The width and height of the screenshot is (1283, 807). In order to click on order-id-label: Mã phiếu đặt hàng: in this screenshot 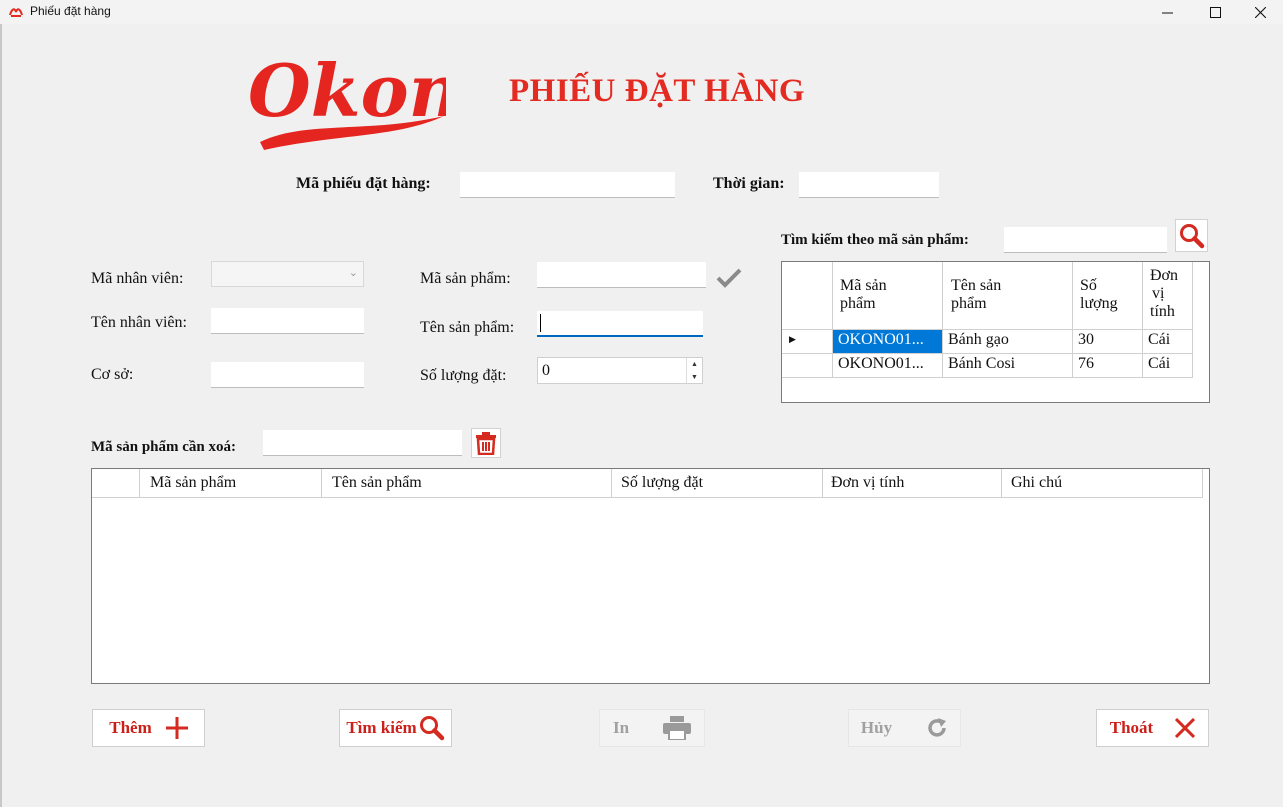, I will do `click(363, 183)`.